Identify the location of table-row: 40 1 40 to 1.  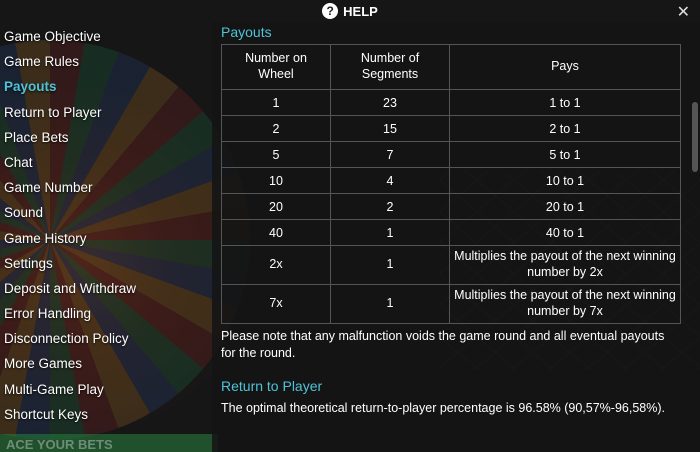
(451, 232).